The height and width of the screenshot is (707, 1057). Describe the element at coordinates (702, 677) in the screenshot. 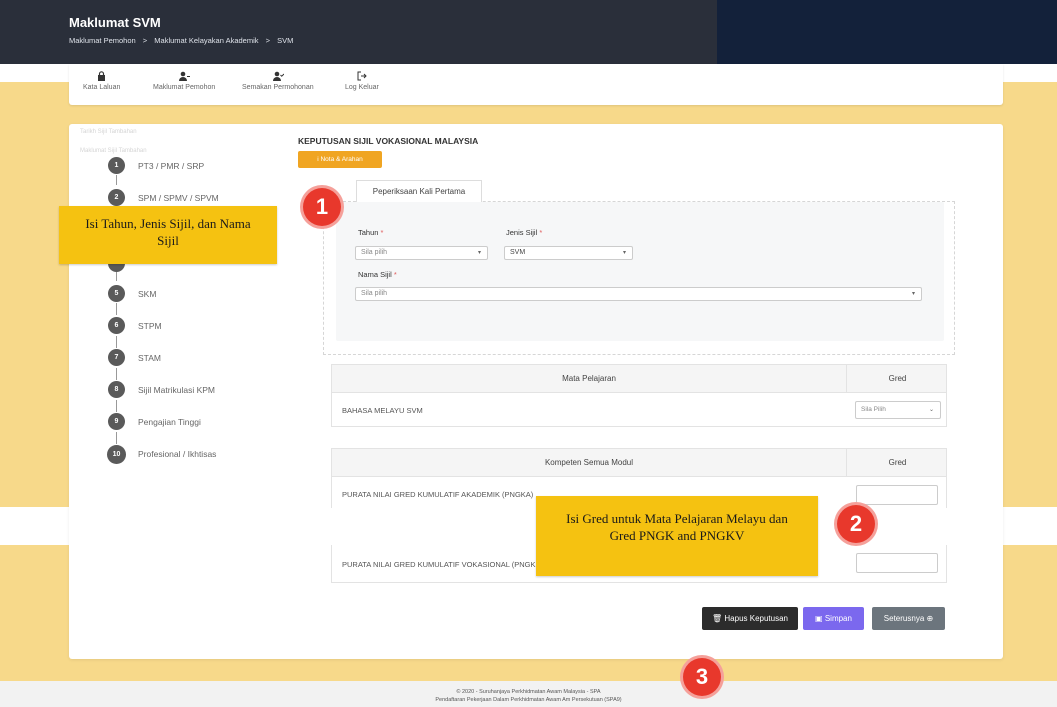

I see `annotation-badge-3: 3` at that location.